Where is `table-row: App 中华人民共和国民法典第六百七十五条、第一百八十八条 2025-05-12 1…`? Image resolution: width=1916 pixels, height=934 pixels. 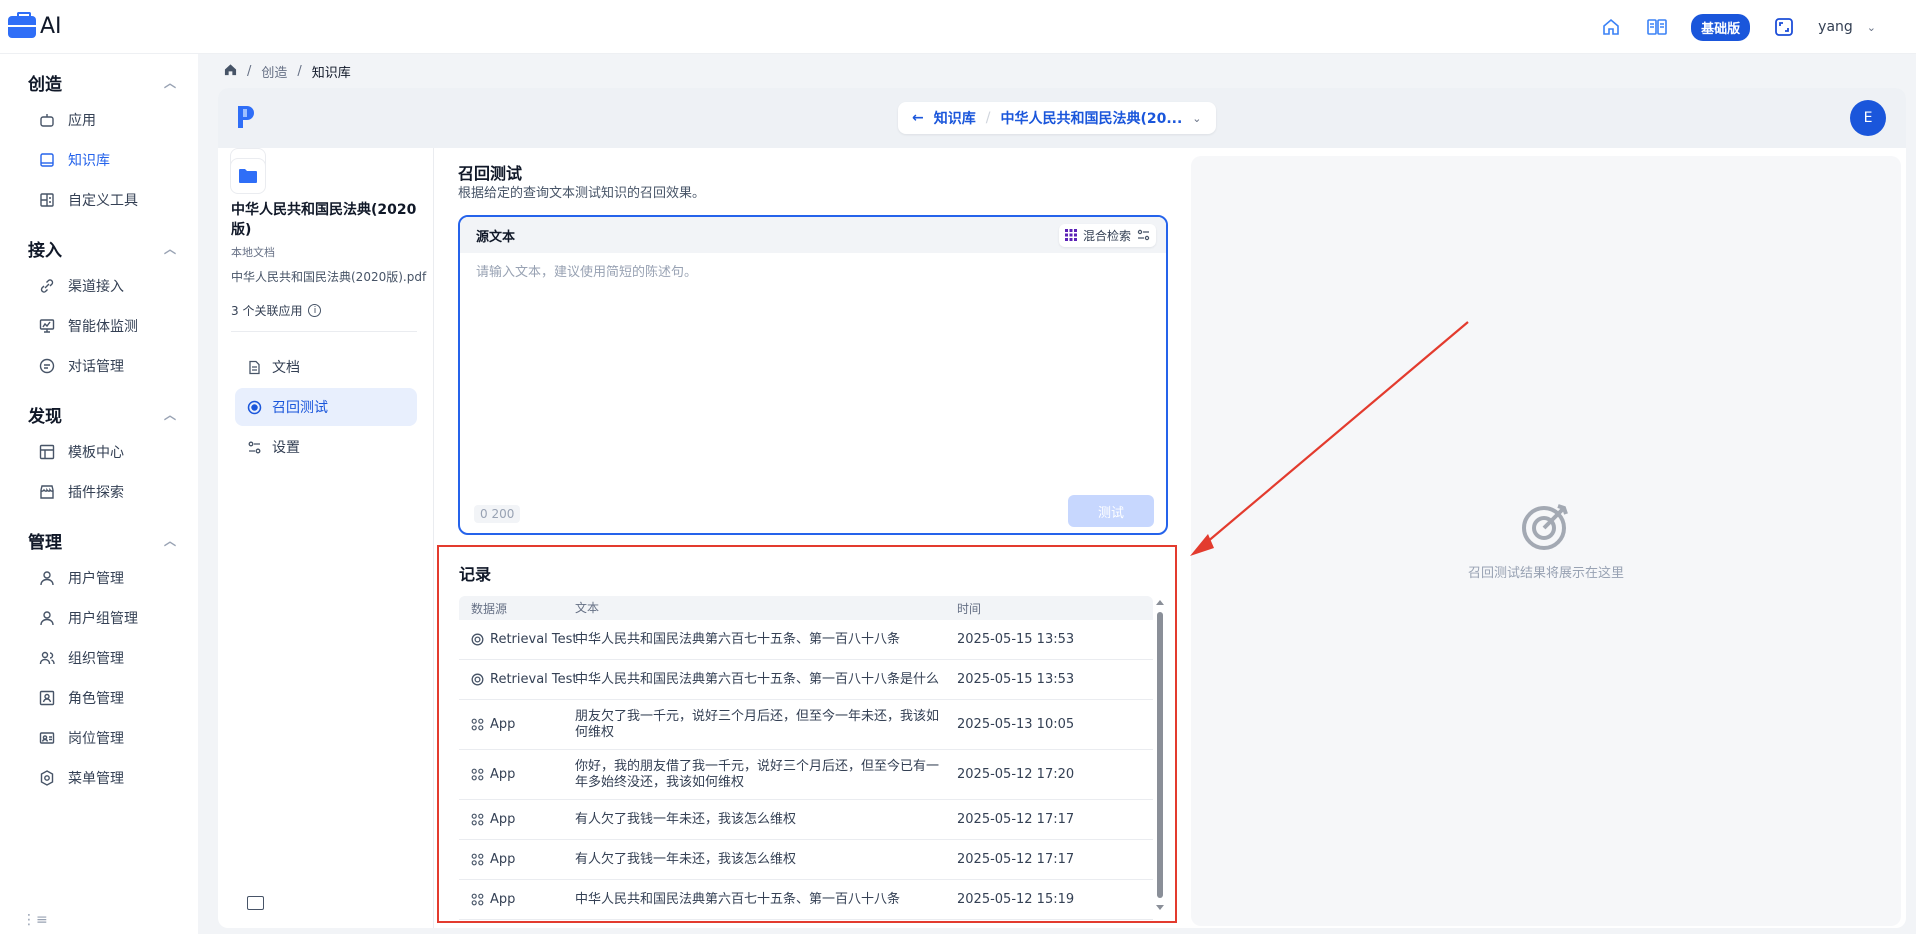
table-row: App 中华人民共和国民法典第六百七十五条、第一百八十八条 2025-05-12 1… is located at coordinates (806, 900).